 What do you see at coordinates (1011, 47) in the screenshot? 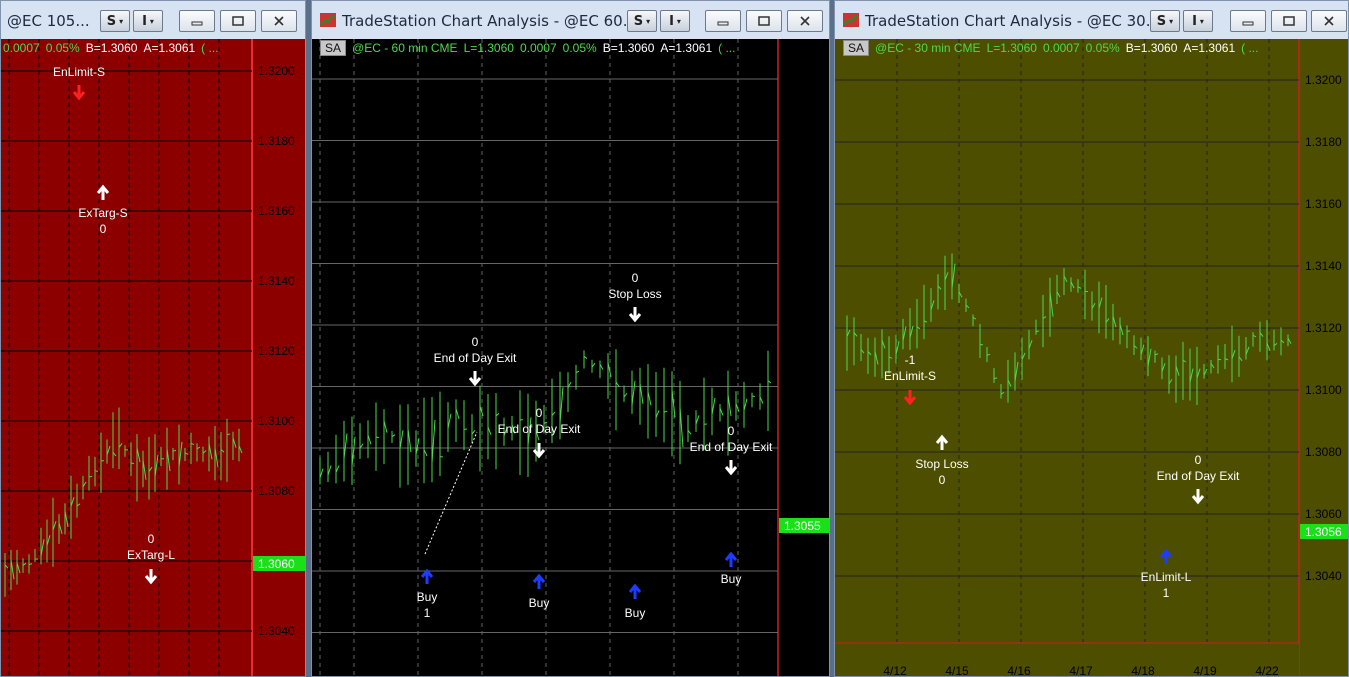
I see `last-value: L=1.3060` at bounding box center [1011, 47].